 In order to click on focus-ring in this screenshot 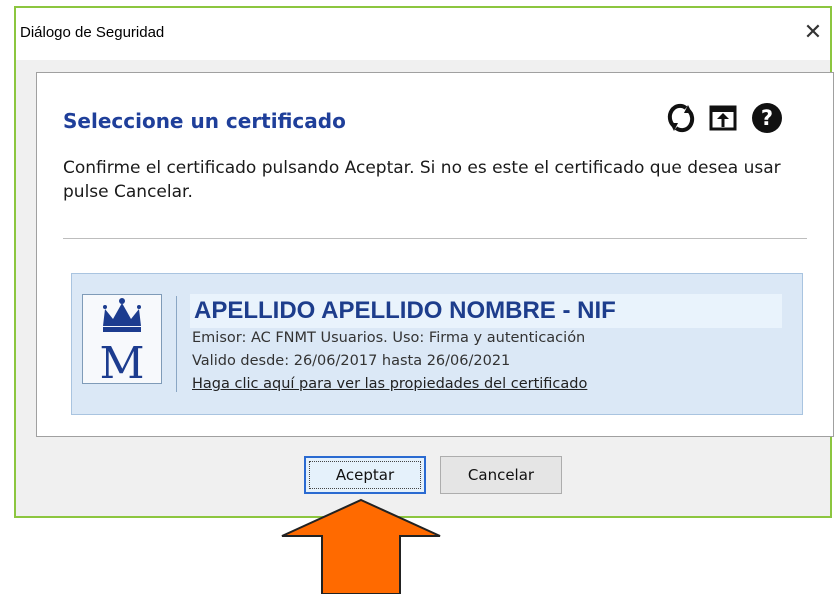, I will do `click(365, 475)`.